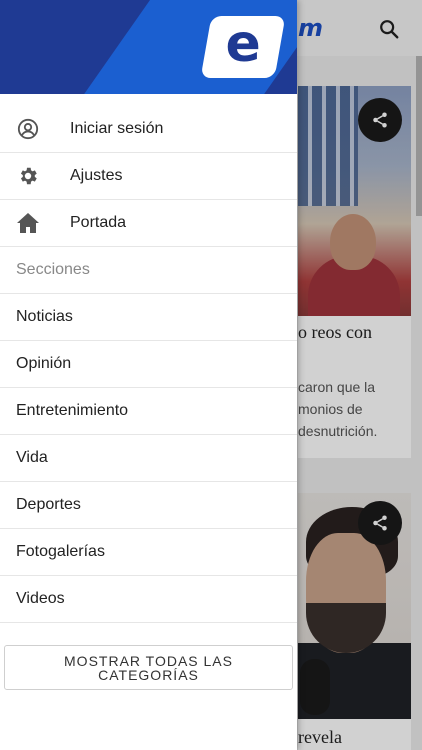 The image size is (422, 750). Describe the element at coordinates (28, 223) in the screenshot. I see `home-icon` at that location.